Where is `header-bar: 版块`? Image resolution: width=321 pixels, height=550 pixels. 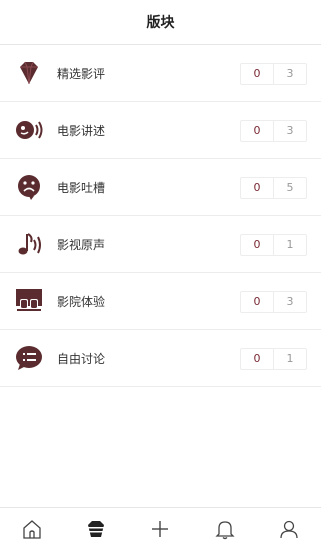 header-bar: 版块 is located at coordinates (160, 22).